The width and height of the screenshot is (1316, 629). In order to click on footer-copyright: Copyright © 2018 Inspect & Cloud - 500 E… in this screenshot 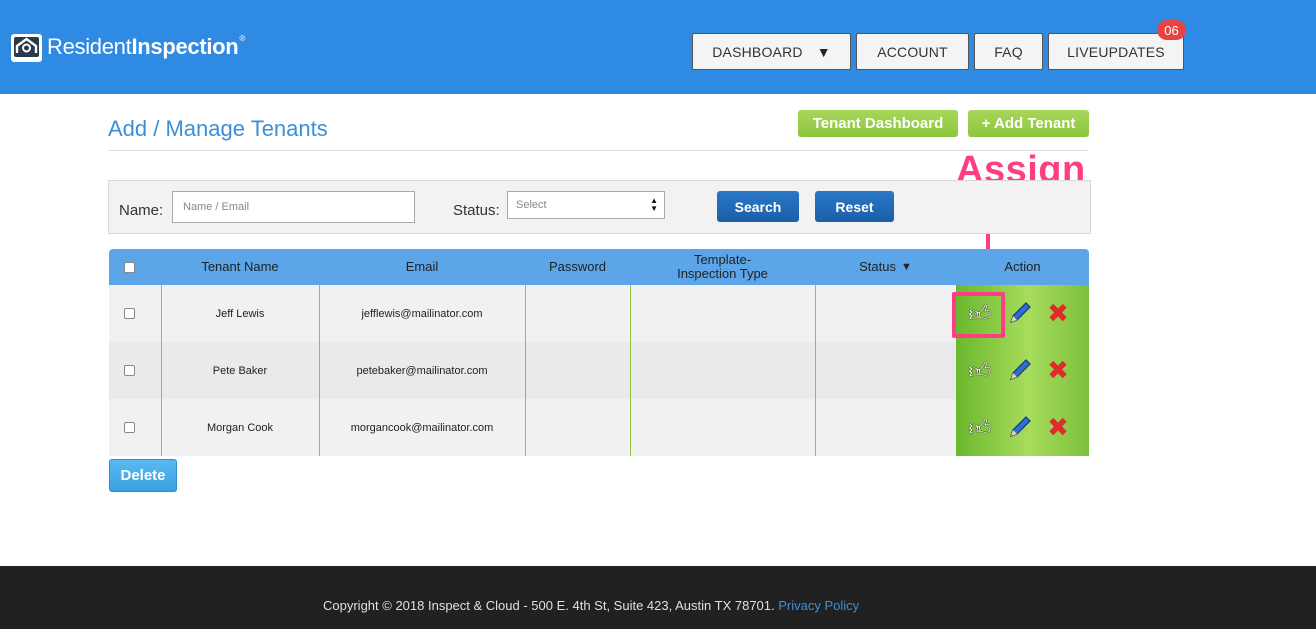, I will do `click(551, 605)`.